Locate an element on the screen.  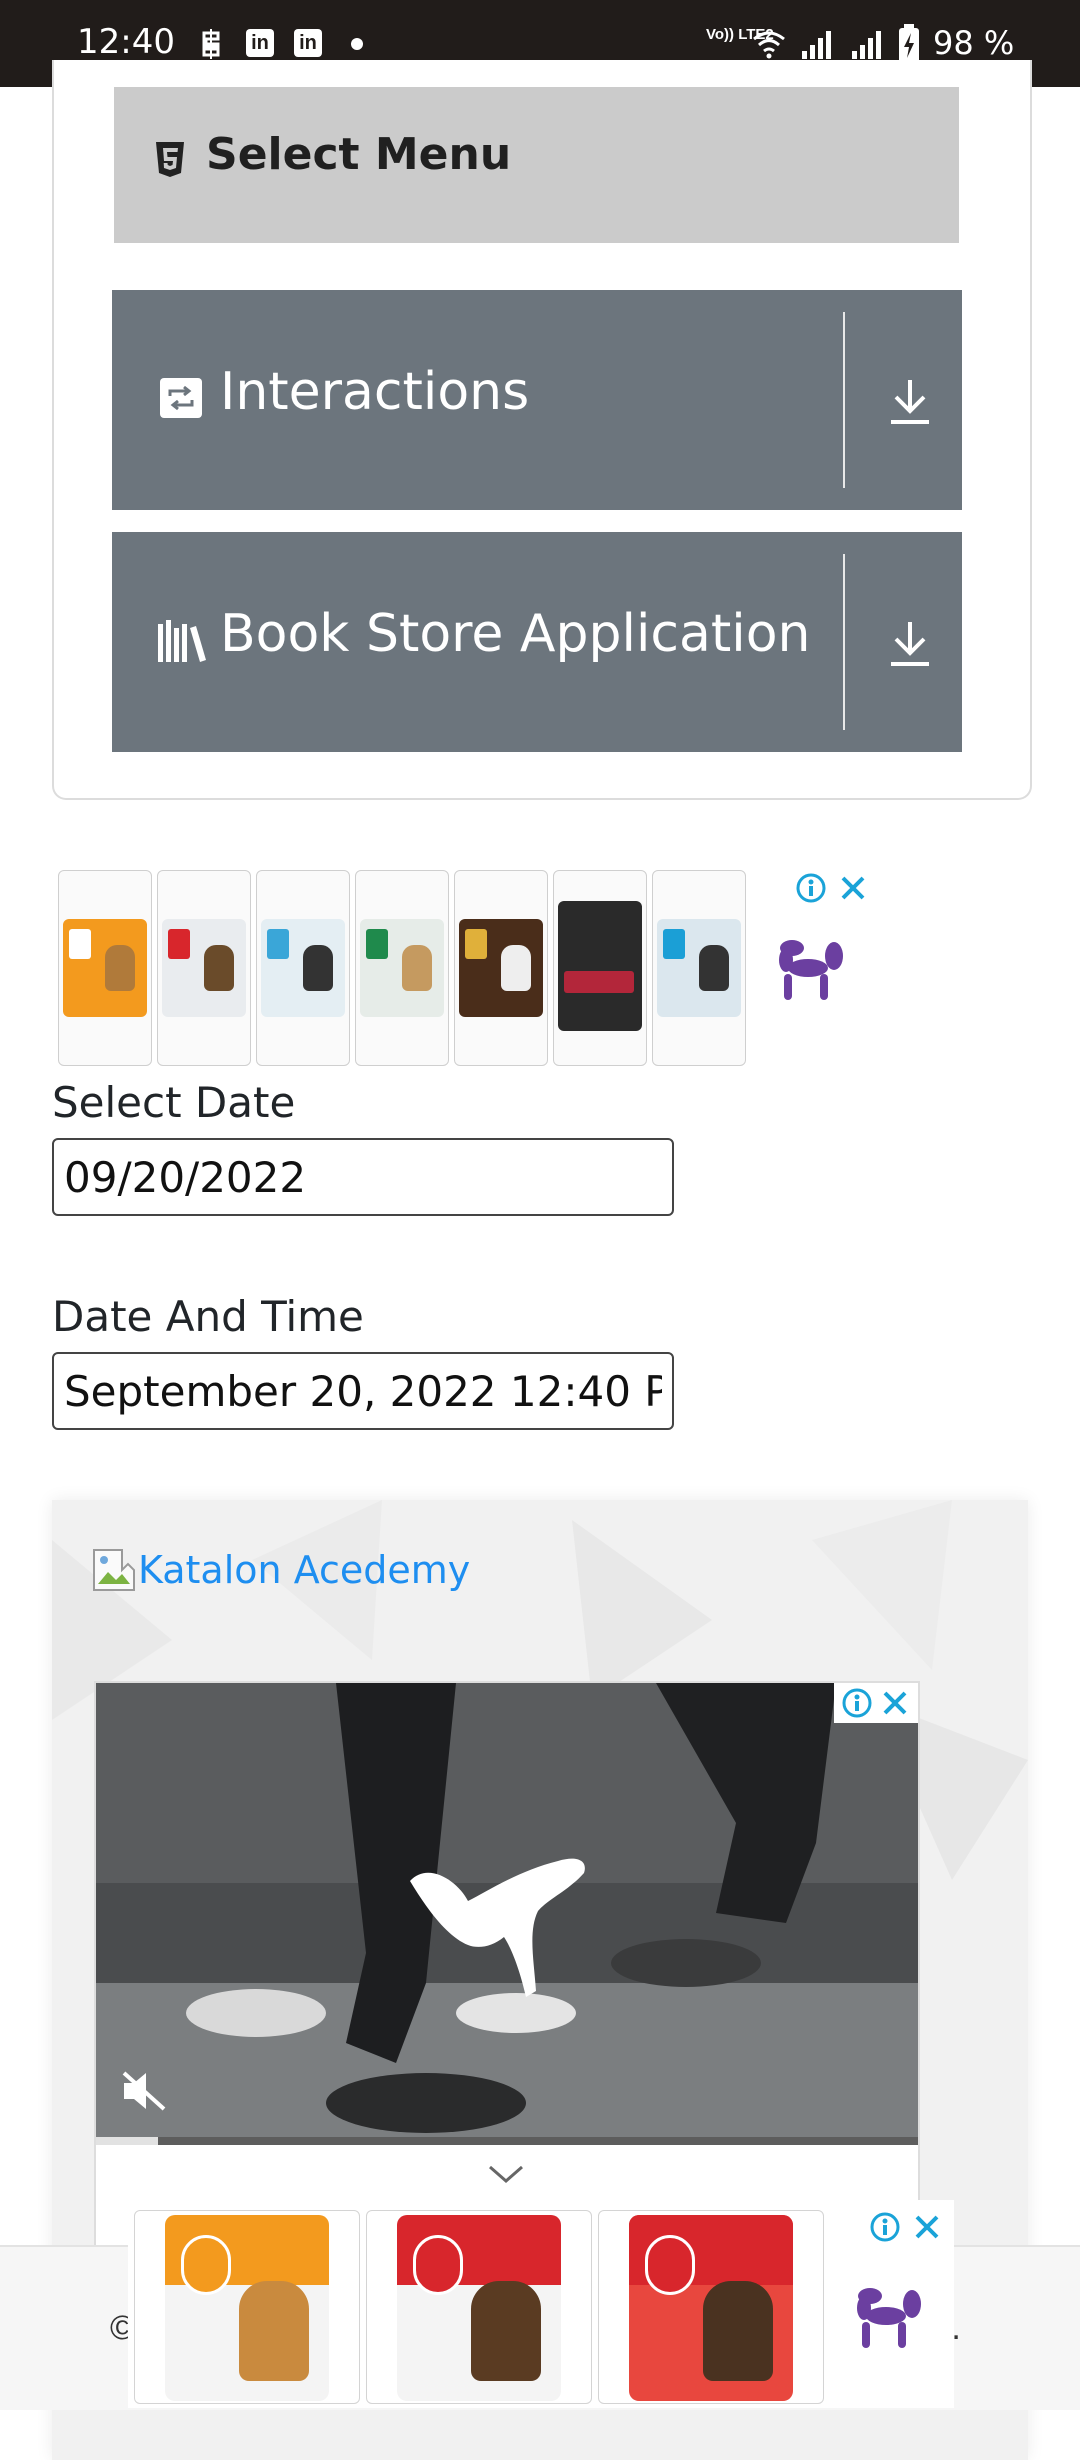
katalon-link-text: Katalon Acedemy is located at coordinates (304, 1570).